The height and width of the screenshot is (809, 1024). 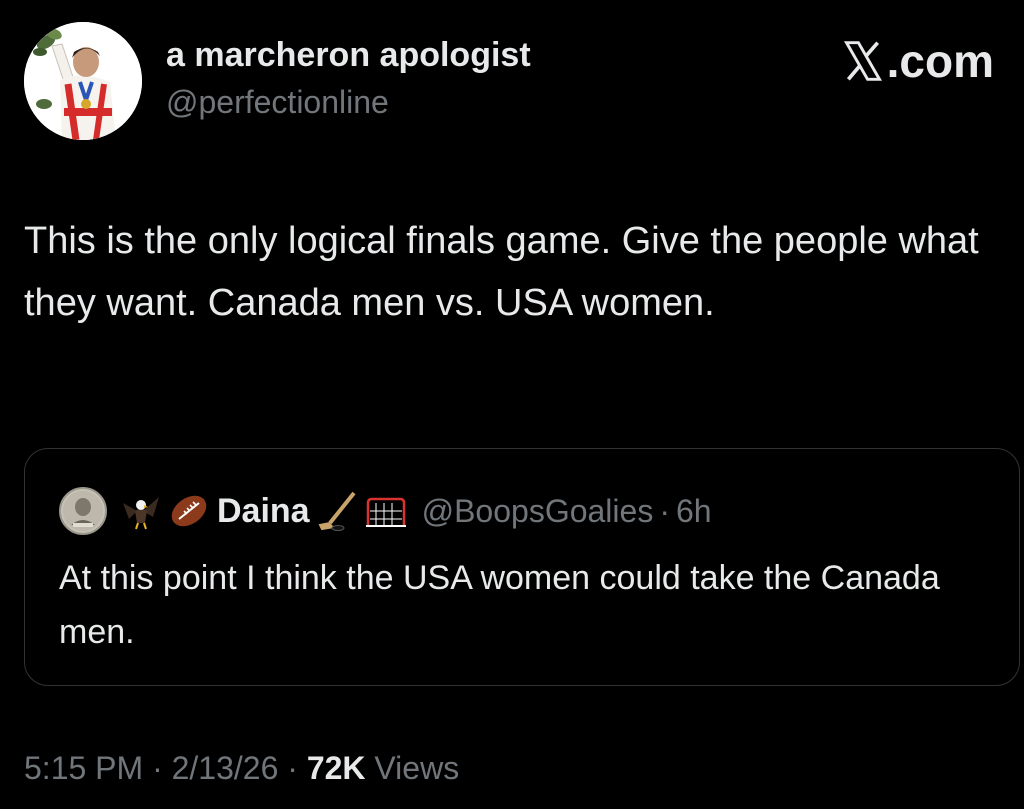 I want to click on tweet-meta: 5:15 PM · 2/13/26 · 72K Views, so click(x=241, y=768).